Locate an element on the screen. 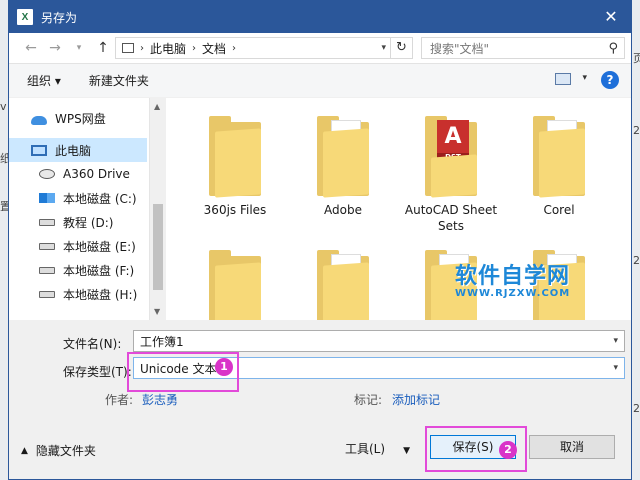 The height and width of the screenshot is (480, 640). file-name: AutoCAD Sheet Sets is located at coordinates (451, 218).